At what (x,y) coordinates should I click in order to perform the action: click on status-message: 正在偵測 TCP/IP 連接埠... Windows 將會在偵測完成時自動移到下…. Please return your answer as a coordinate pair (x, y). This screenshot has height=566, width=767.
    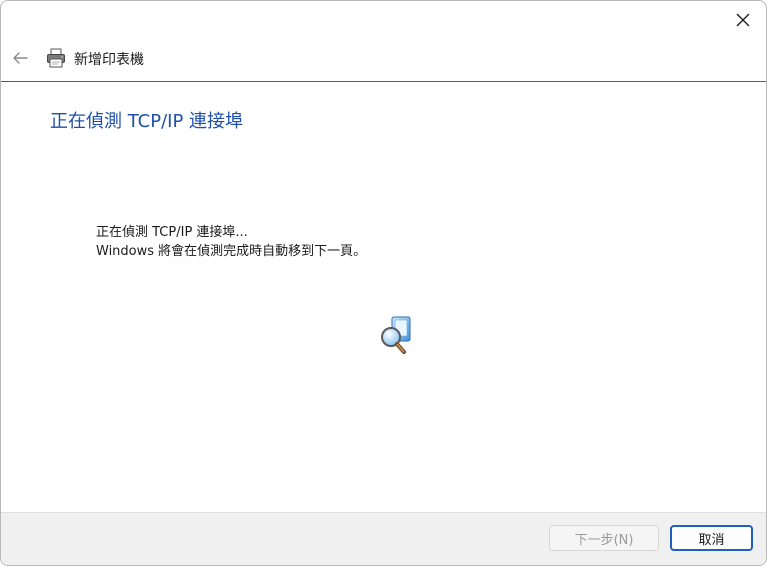
    Looking at the image, I should click on (231, 242).